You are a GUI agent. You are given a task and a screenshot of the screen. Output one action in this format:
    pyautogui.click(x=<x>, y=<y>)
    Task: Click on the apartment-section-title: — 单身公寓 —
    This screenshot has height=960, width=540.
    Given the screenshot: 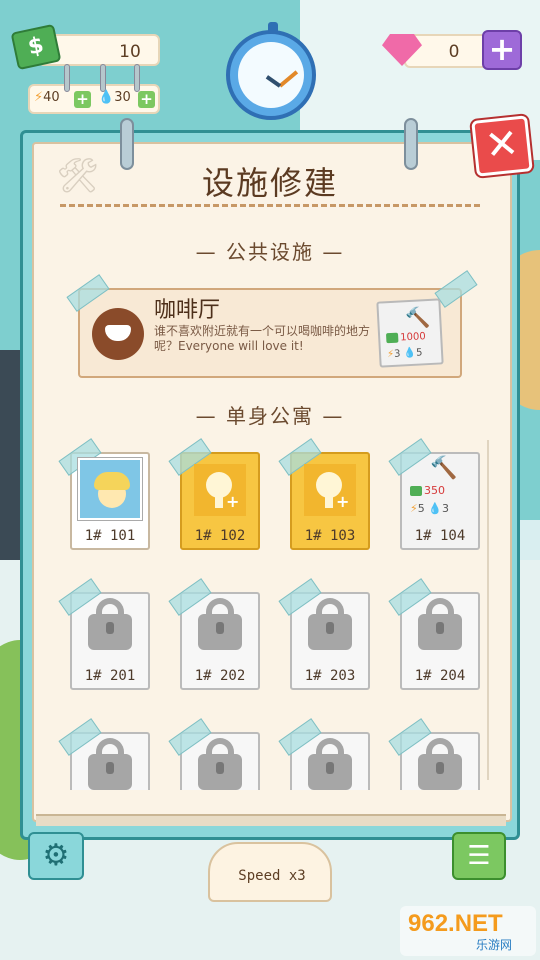 What is the action you would take?
    pyautogui.click(x=270, y=416)
    